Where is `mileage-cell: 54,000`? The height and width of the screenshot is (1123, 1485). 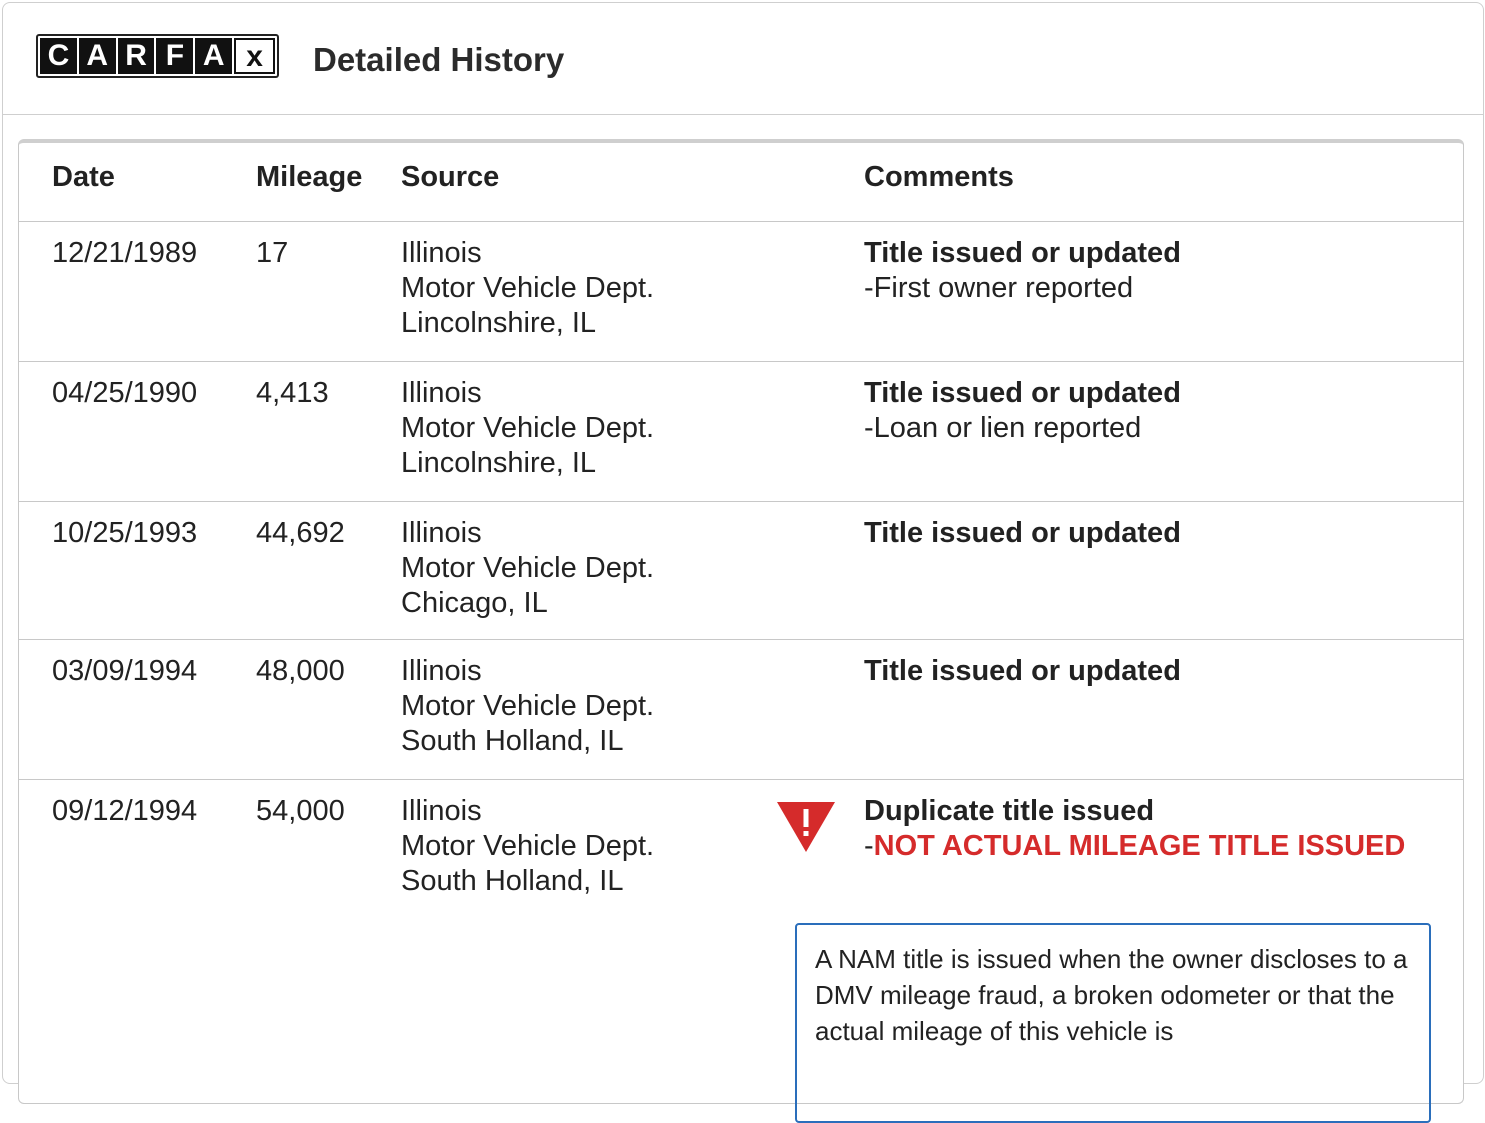
mileage-cell: 54,000 is located at coordinates (300, 811).